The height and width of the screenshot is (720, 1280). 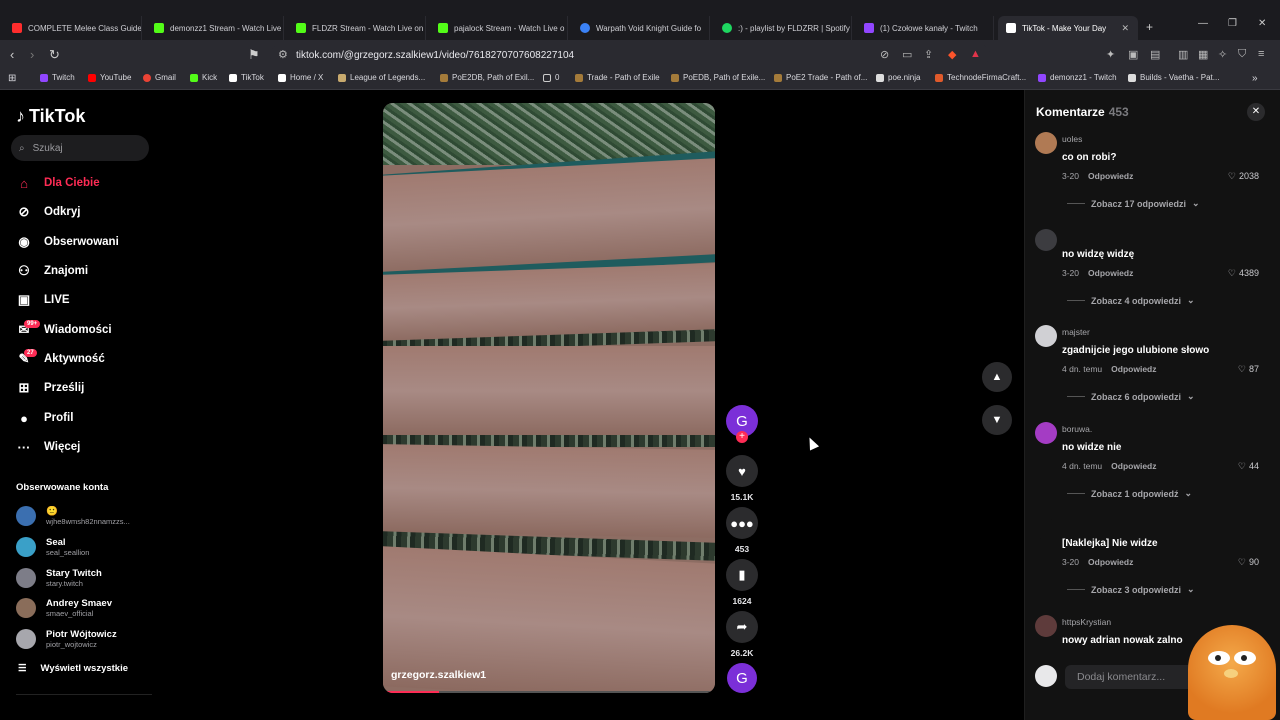 I want to click on view-replies-button: Zobacz 1 odpowiedź ⌄, so click(x=1129, y=493).